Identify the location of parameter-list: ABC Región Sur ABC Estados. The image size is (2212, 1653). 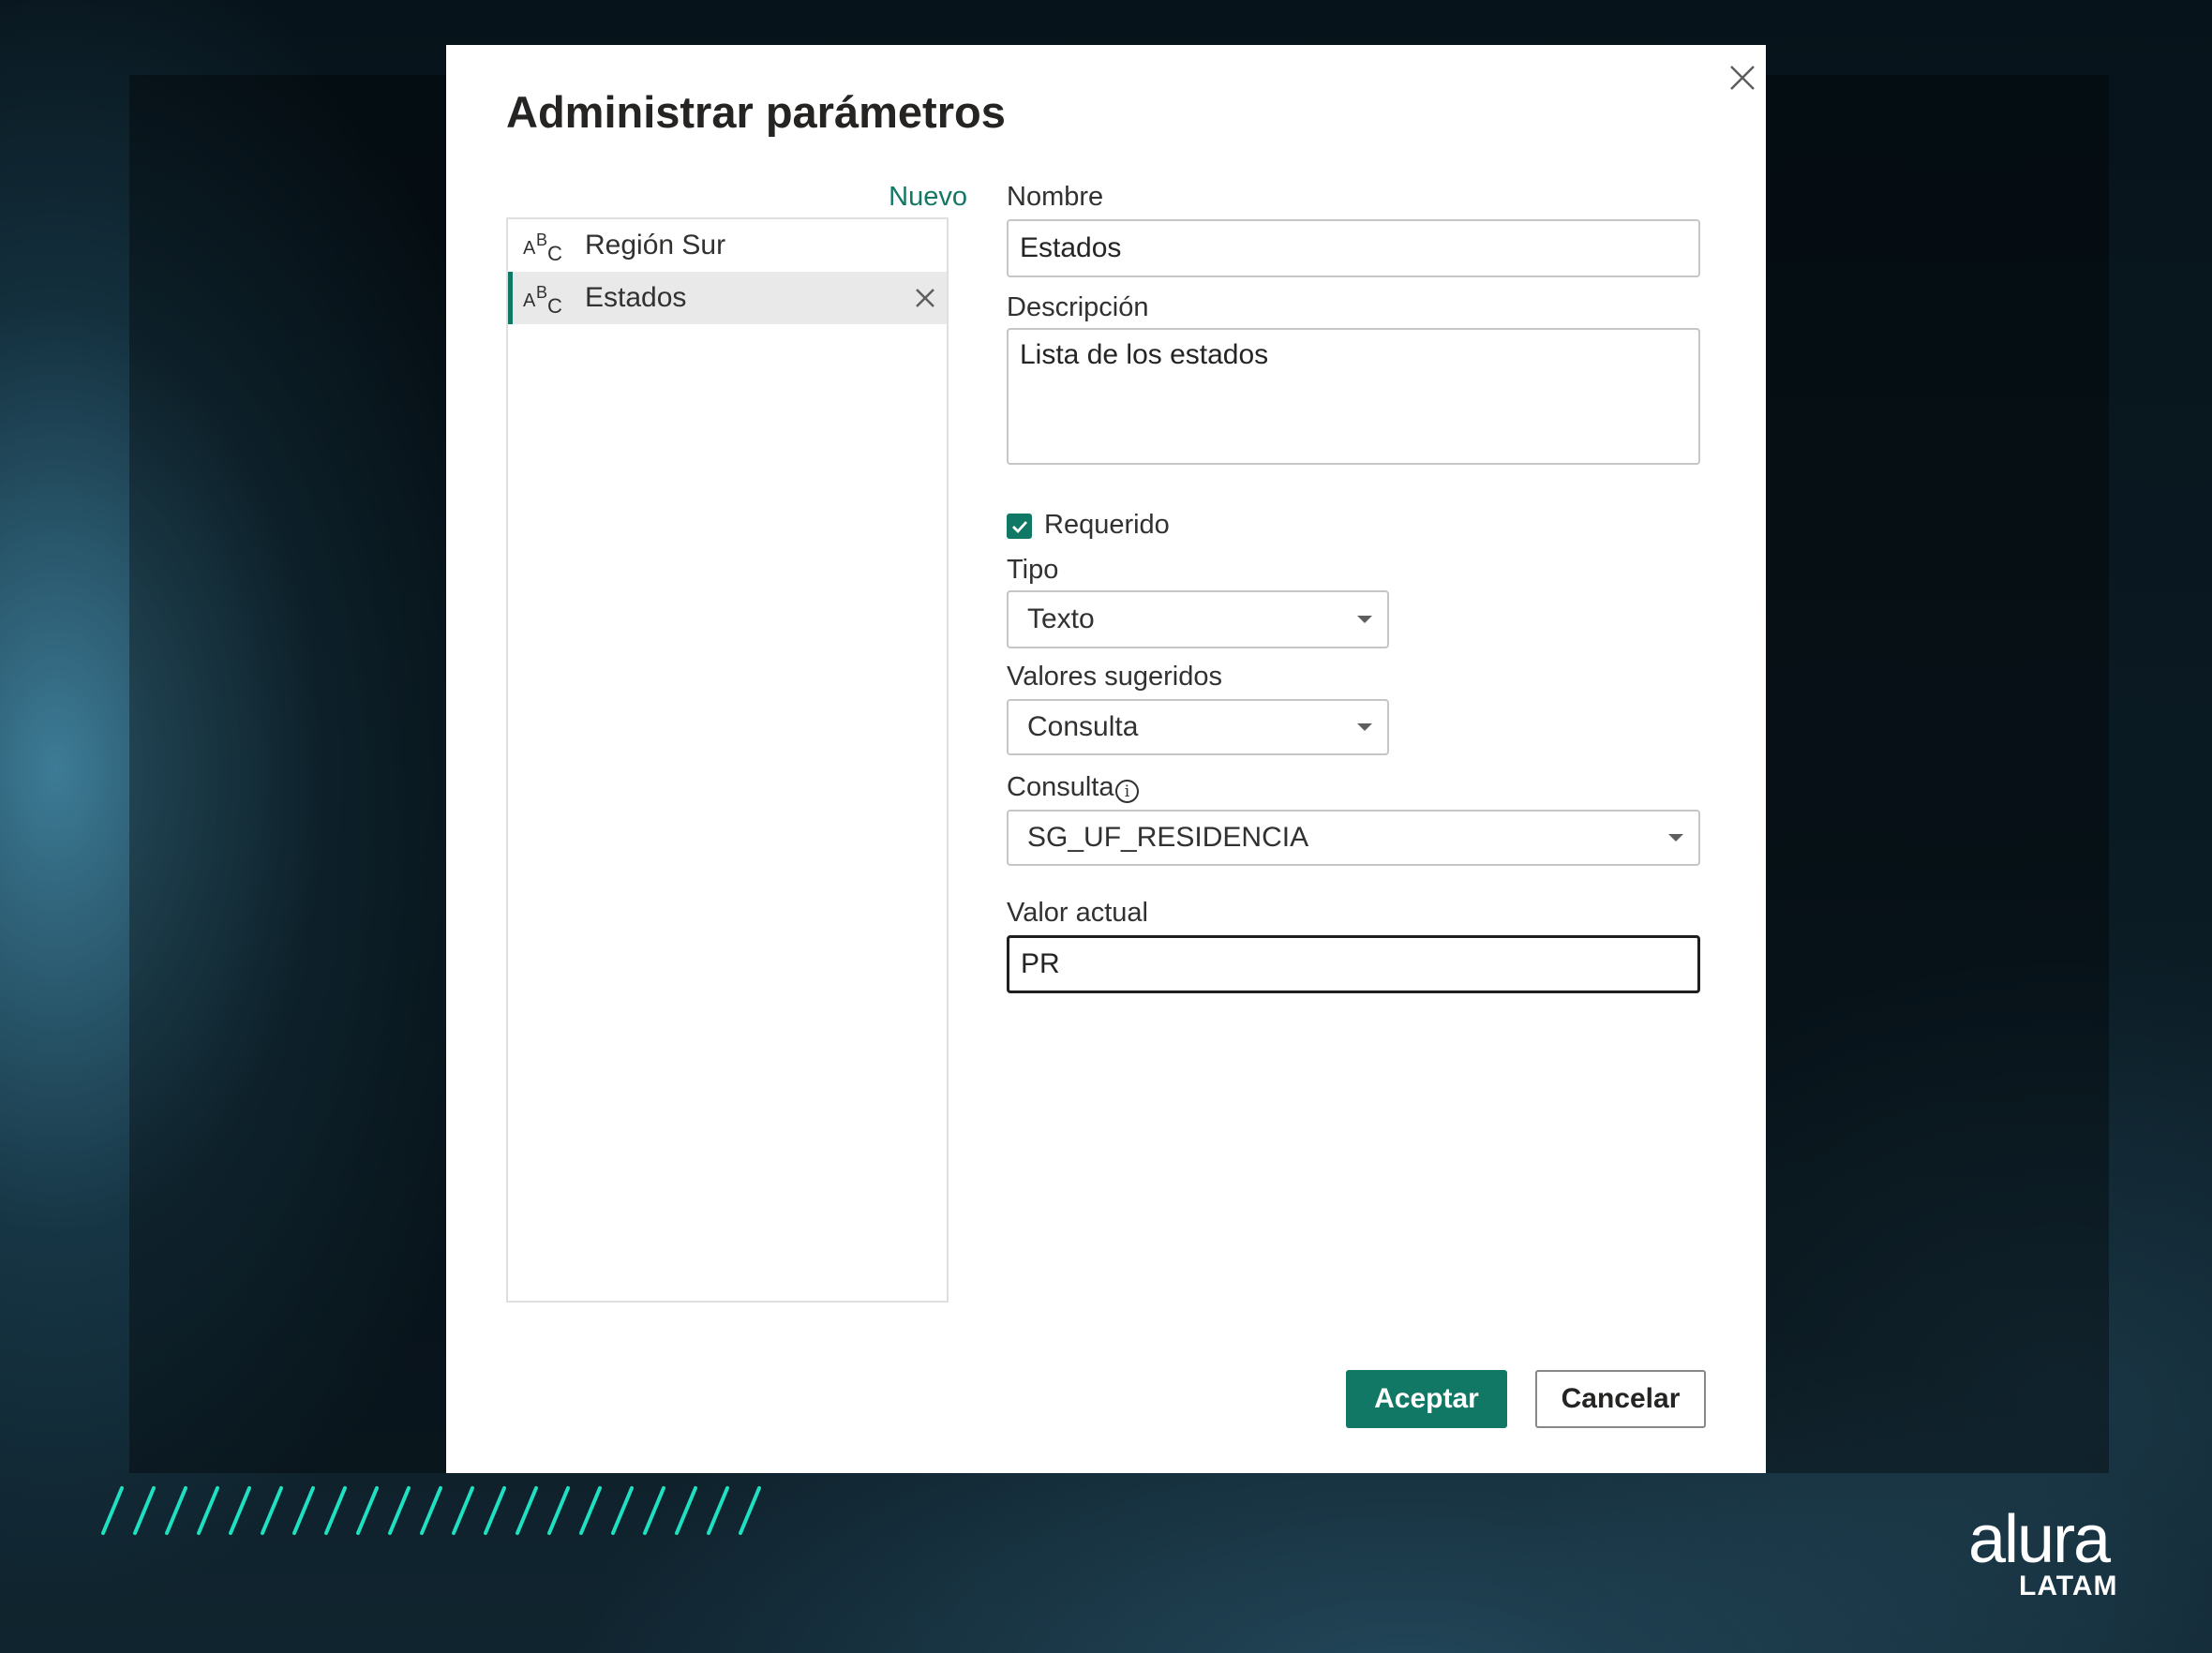
(727, 760).